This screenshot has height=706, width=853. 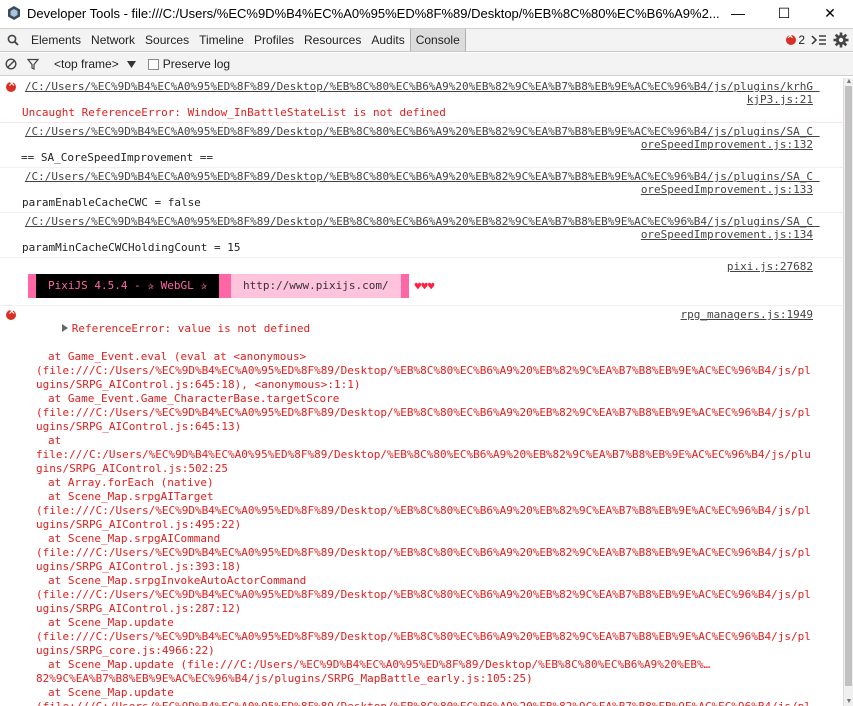 I want to click on tab-sources: Sources, so click(x=167, y=40).